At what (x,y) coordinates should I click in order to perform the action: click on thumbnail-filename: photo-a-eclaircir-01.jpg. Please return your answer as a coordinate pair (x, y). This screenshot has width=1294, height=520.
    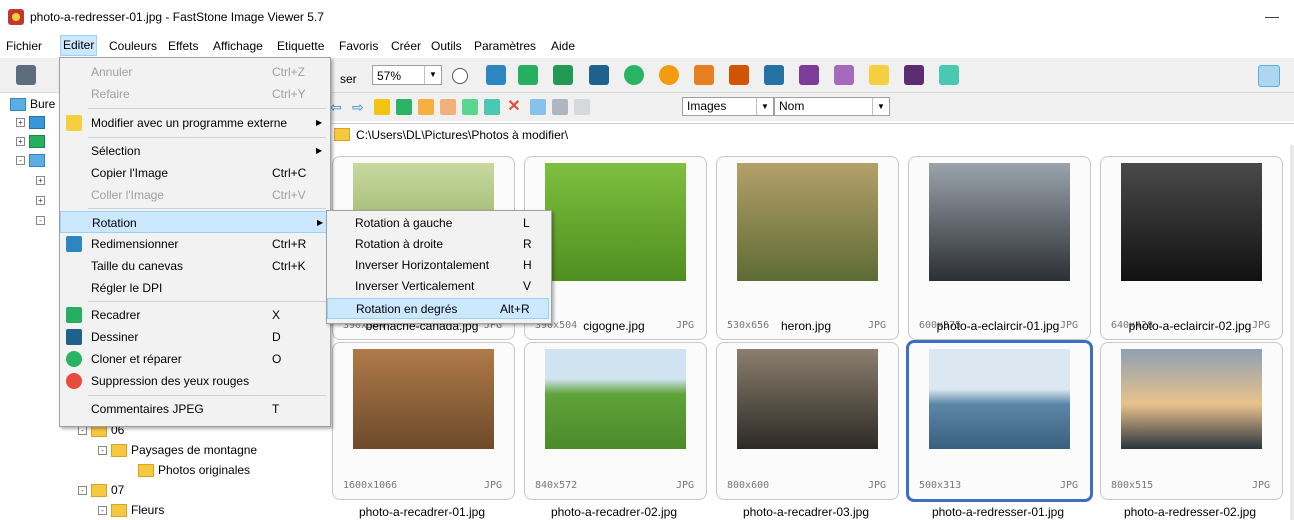
    Looking at the image, I should click on (998, 326).